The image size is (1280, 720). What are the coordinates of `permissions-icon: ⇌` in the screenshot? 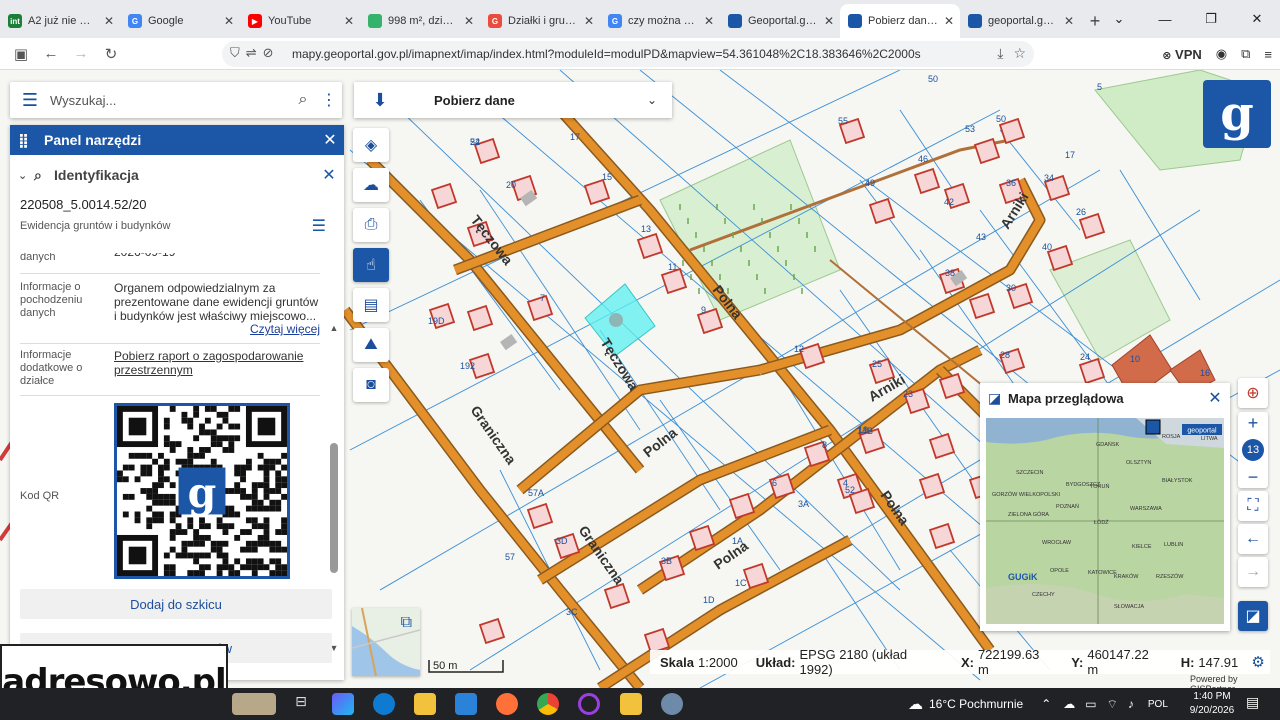 It's located at (251, 53).